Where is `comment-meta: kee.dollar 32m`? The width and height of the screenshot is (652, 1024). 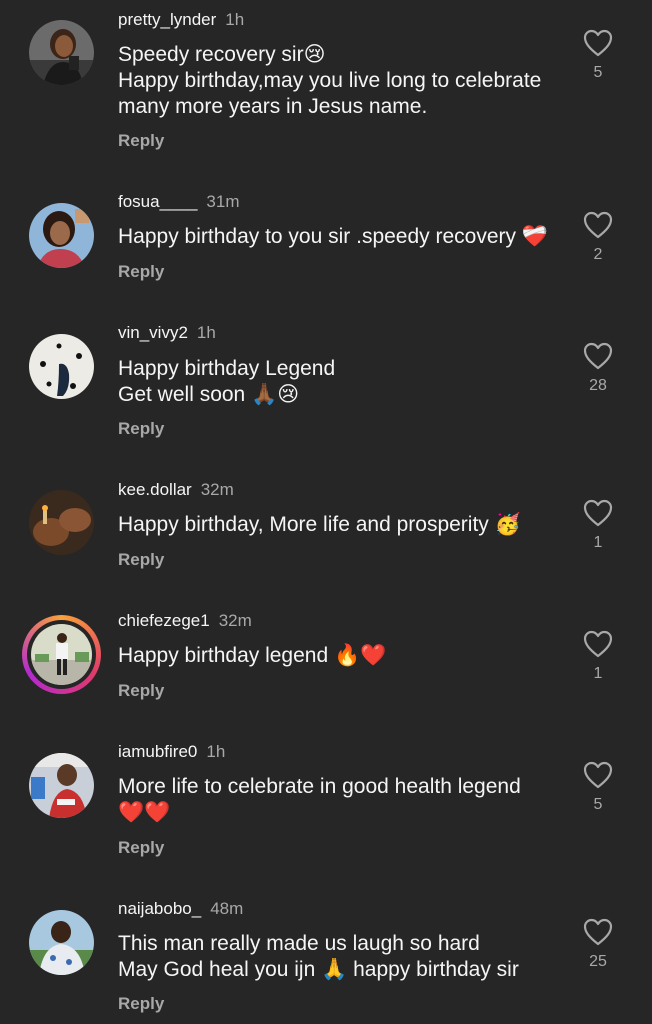
comment-meta: kee.dollar 32m is located at coordinates (176, 490).